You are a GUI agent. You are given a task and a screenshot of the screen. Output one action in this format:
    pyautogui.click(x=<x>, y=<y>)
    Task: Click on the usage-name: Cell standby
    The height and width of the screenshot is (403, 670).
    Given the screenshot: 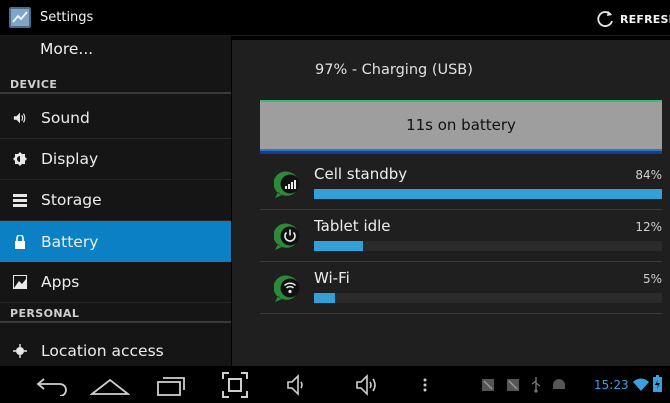 What is the action you would take?
    pyautogui.click(x=361, y=174)
    